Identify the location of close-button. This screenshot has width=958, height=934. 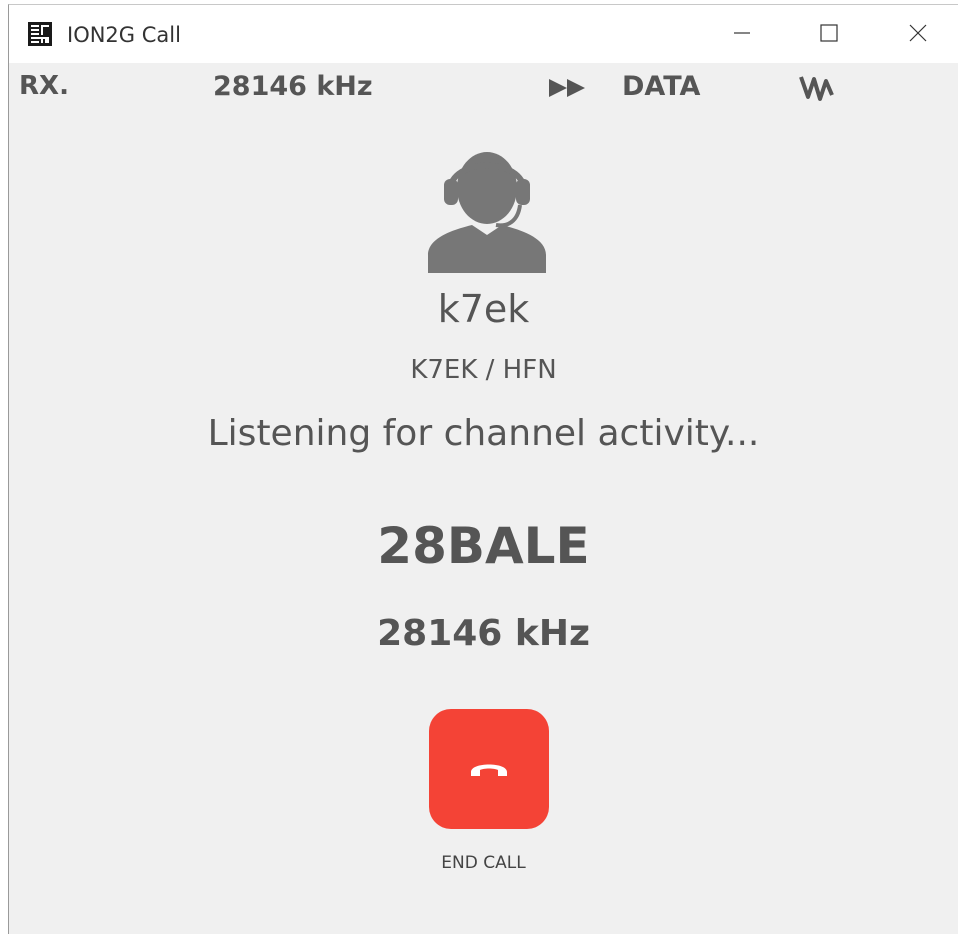
(918, 33).